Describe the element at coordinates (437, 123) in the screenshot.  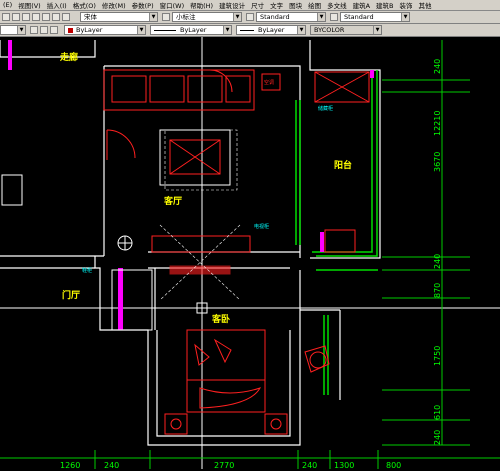
I see `dim-right-1: 12210` at that location.